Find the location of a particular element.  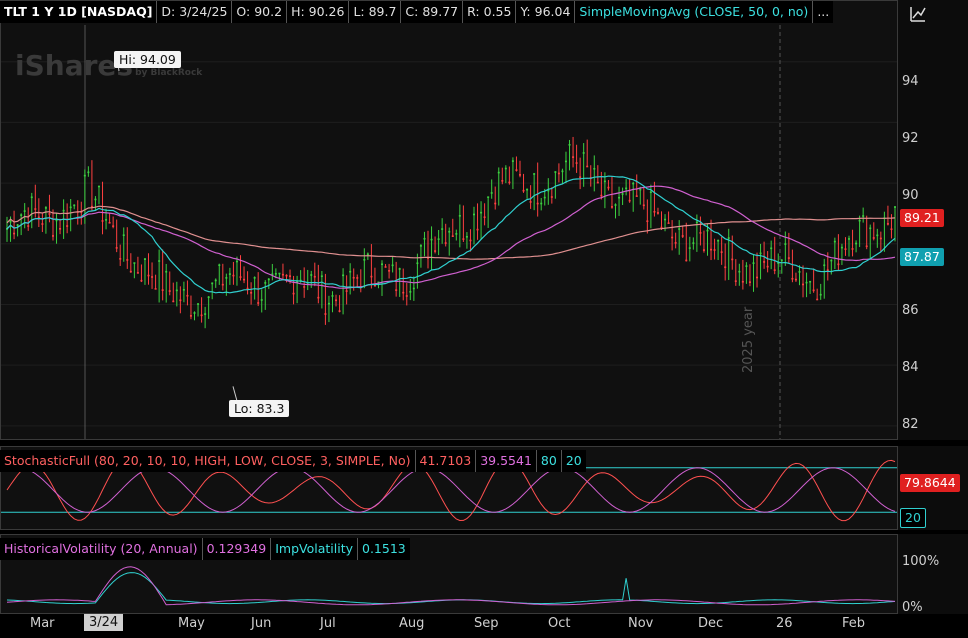

range-label: R: 0.55 is located at coordinates (490, 12).